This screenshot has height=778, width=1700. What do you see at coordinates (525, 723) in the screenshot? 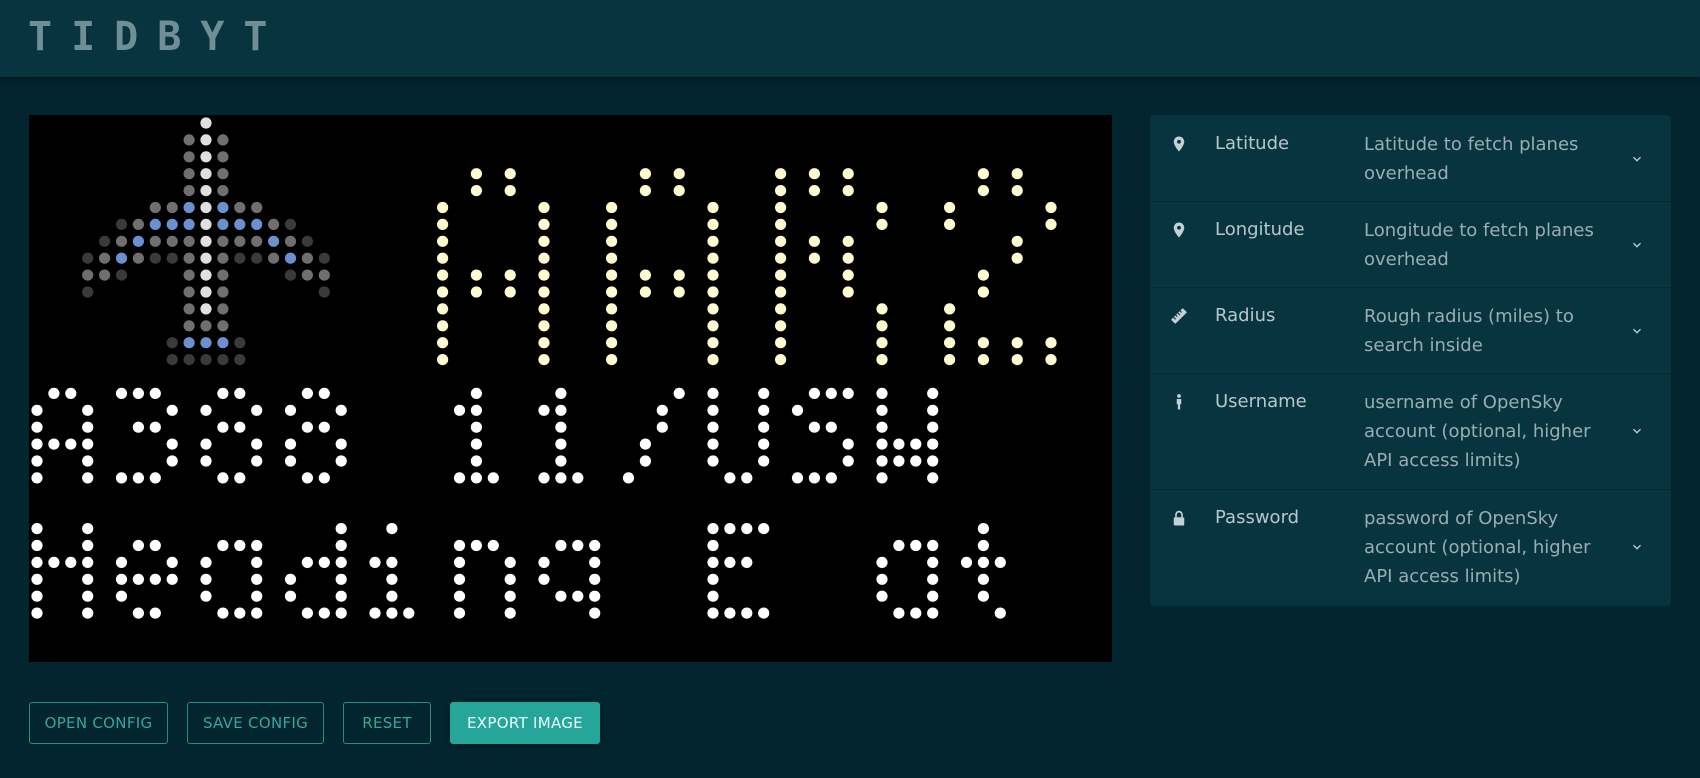
I see `export-image-button: EXPORT IMAGE` at bounding box center [525, 723].